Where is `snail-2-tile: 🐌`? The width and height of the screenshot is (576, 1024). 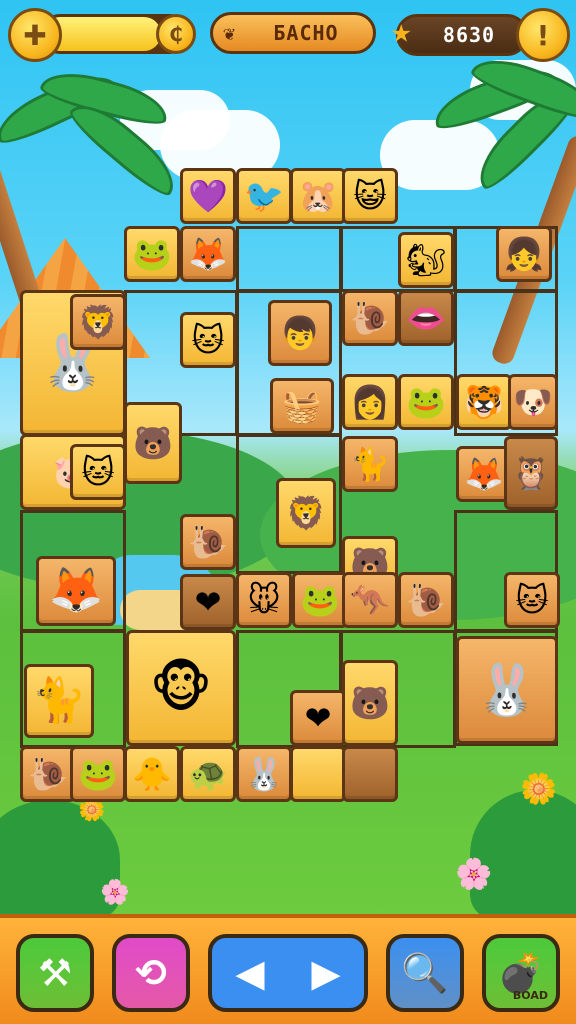 snail-2-tile: 🐌 is located at coordinates (208, 542).